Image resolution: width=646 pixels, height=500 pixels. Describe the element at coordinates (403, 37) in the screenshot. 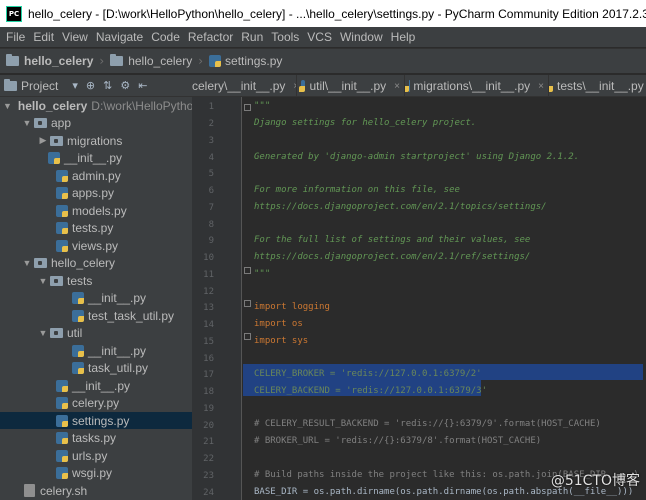

I see `menu-help: Help` at that location.